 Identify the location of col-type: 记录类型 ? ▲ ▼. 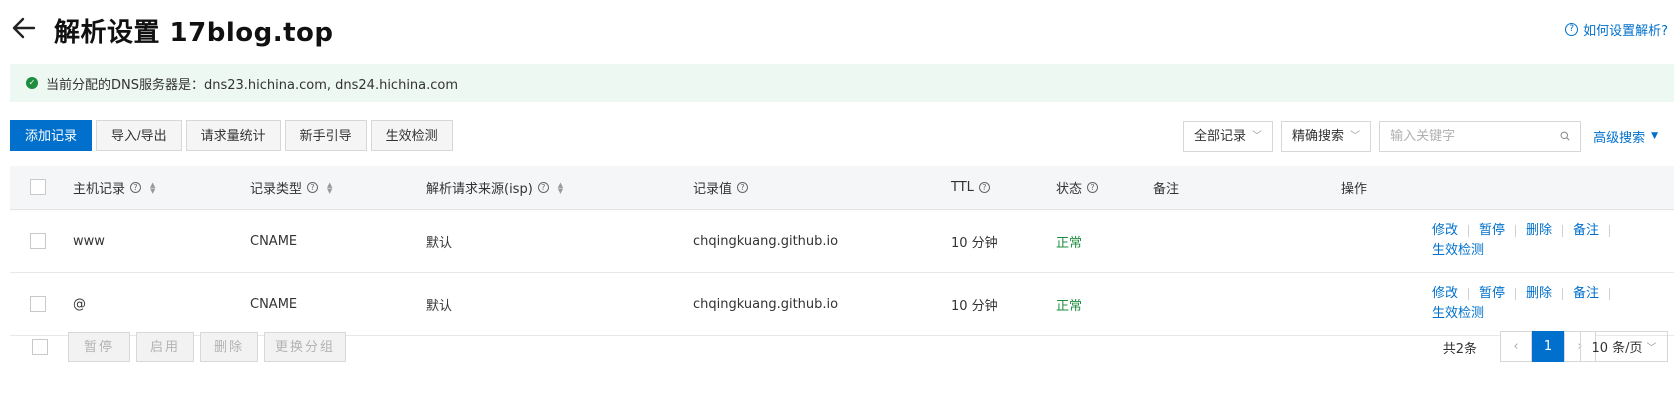
(291, 187).